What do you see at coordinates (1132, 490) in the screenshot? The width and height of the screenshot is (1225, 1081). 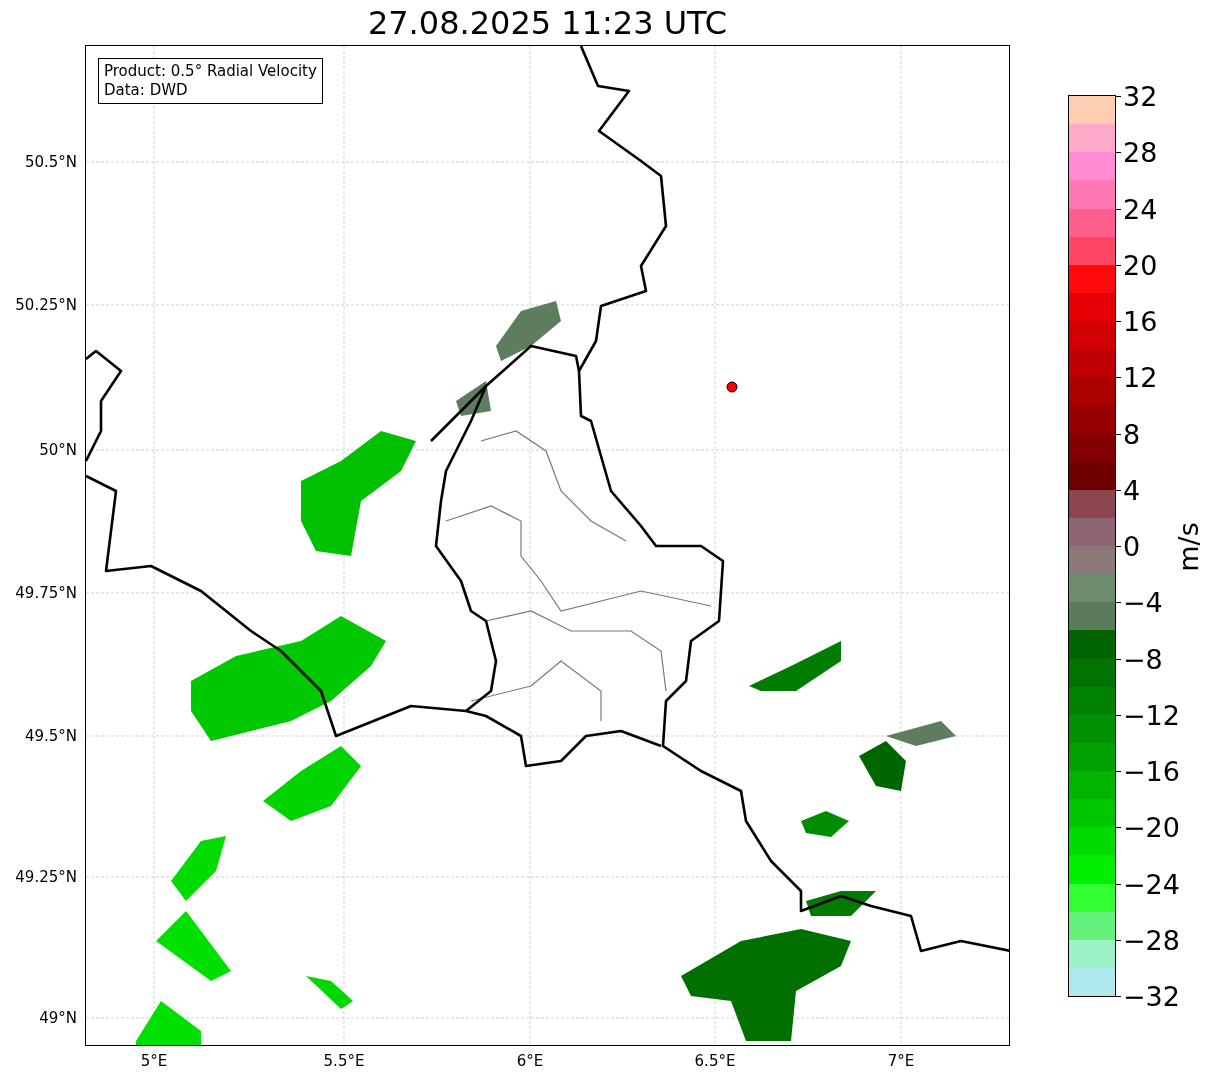 I see `colorbar-label: 4` at bounding box center [1132, 490].